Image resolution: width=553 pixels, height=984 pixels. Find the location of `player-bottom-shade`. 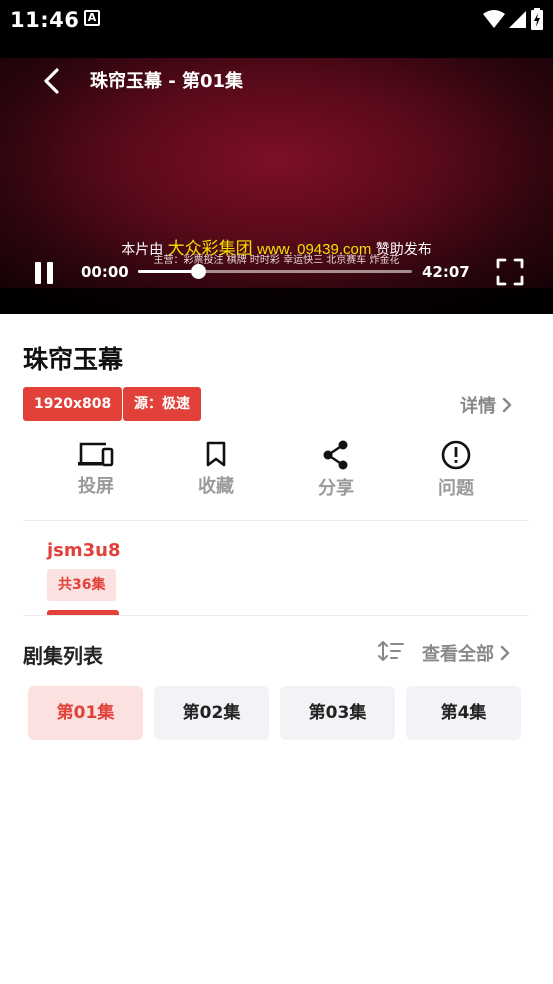

player-bottom-shade is located at coordinates (276, 301).